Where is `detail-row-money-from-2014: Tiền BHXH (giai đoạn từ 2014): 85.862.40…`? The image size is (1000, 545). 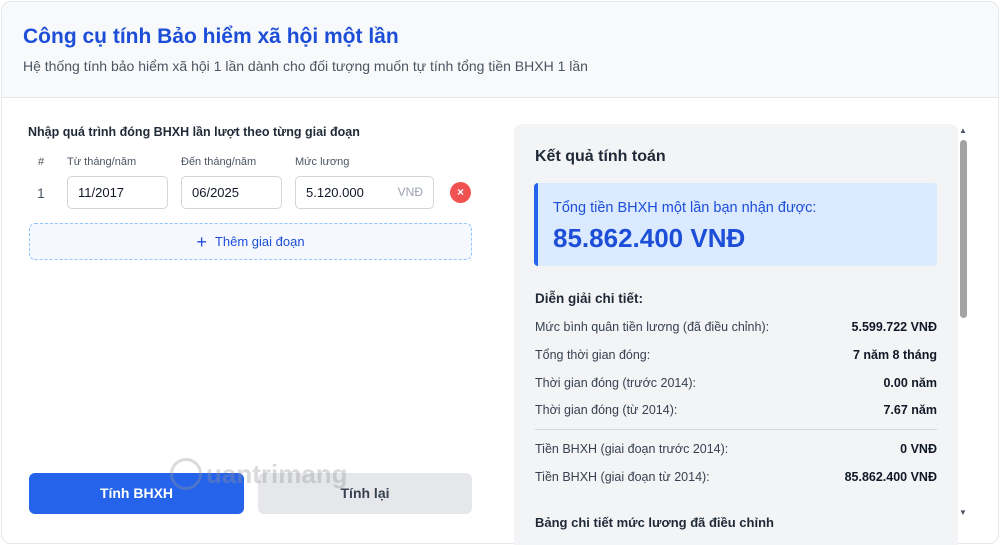 detail-row-money-from-2014: Tiền BHXH (giai đoạn từ 2014): 85.862.40… is located at coordinates (736, 477).